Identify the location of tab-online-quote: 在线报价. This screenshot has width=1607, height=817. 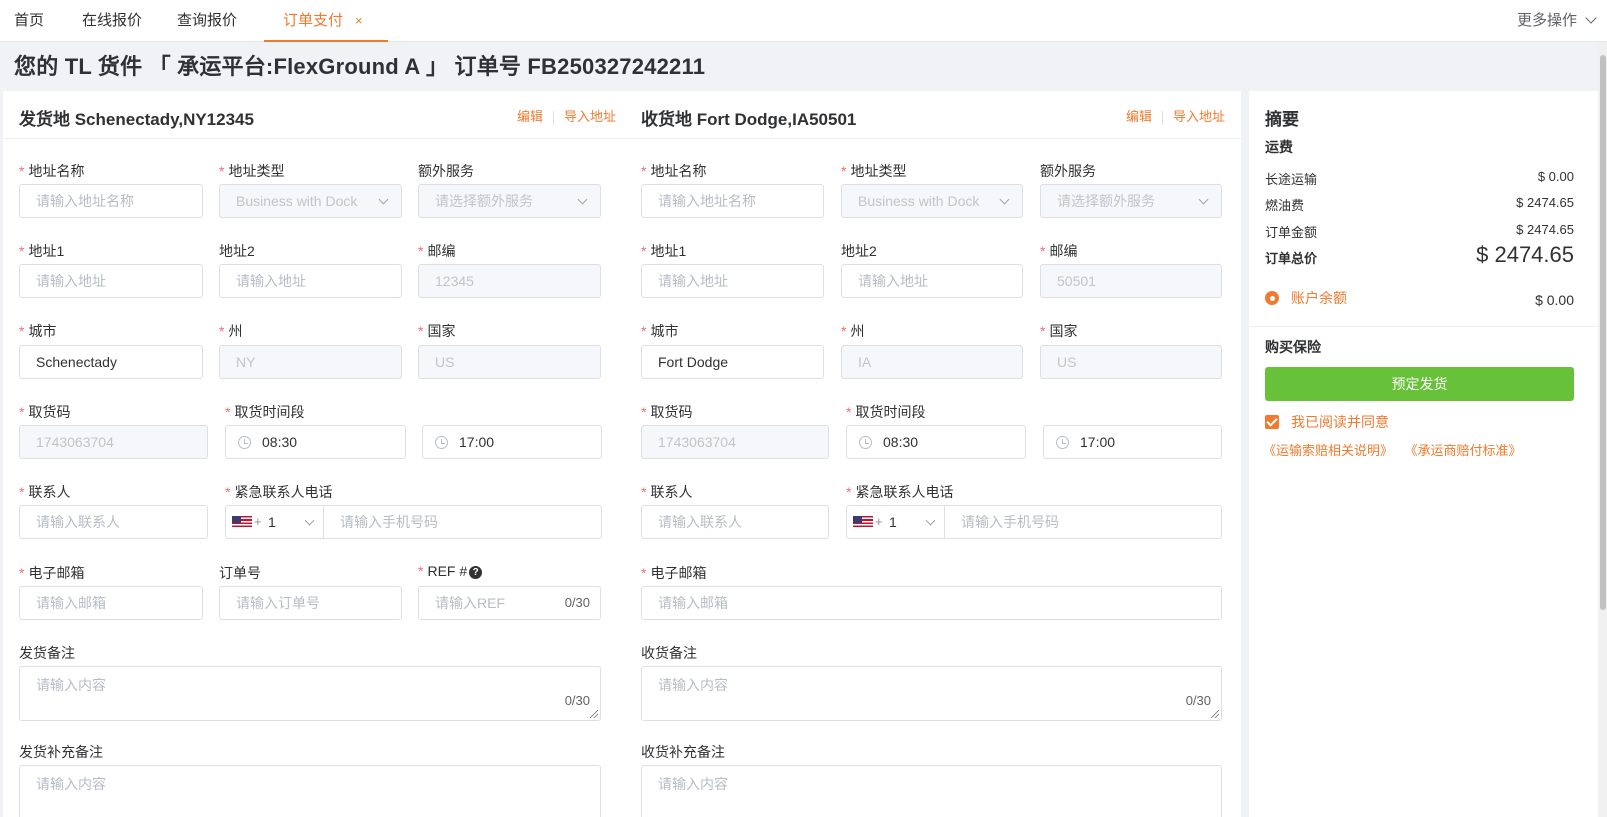
(112, 21).